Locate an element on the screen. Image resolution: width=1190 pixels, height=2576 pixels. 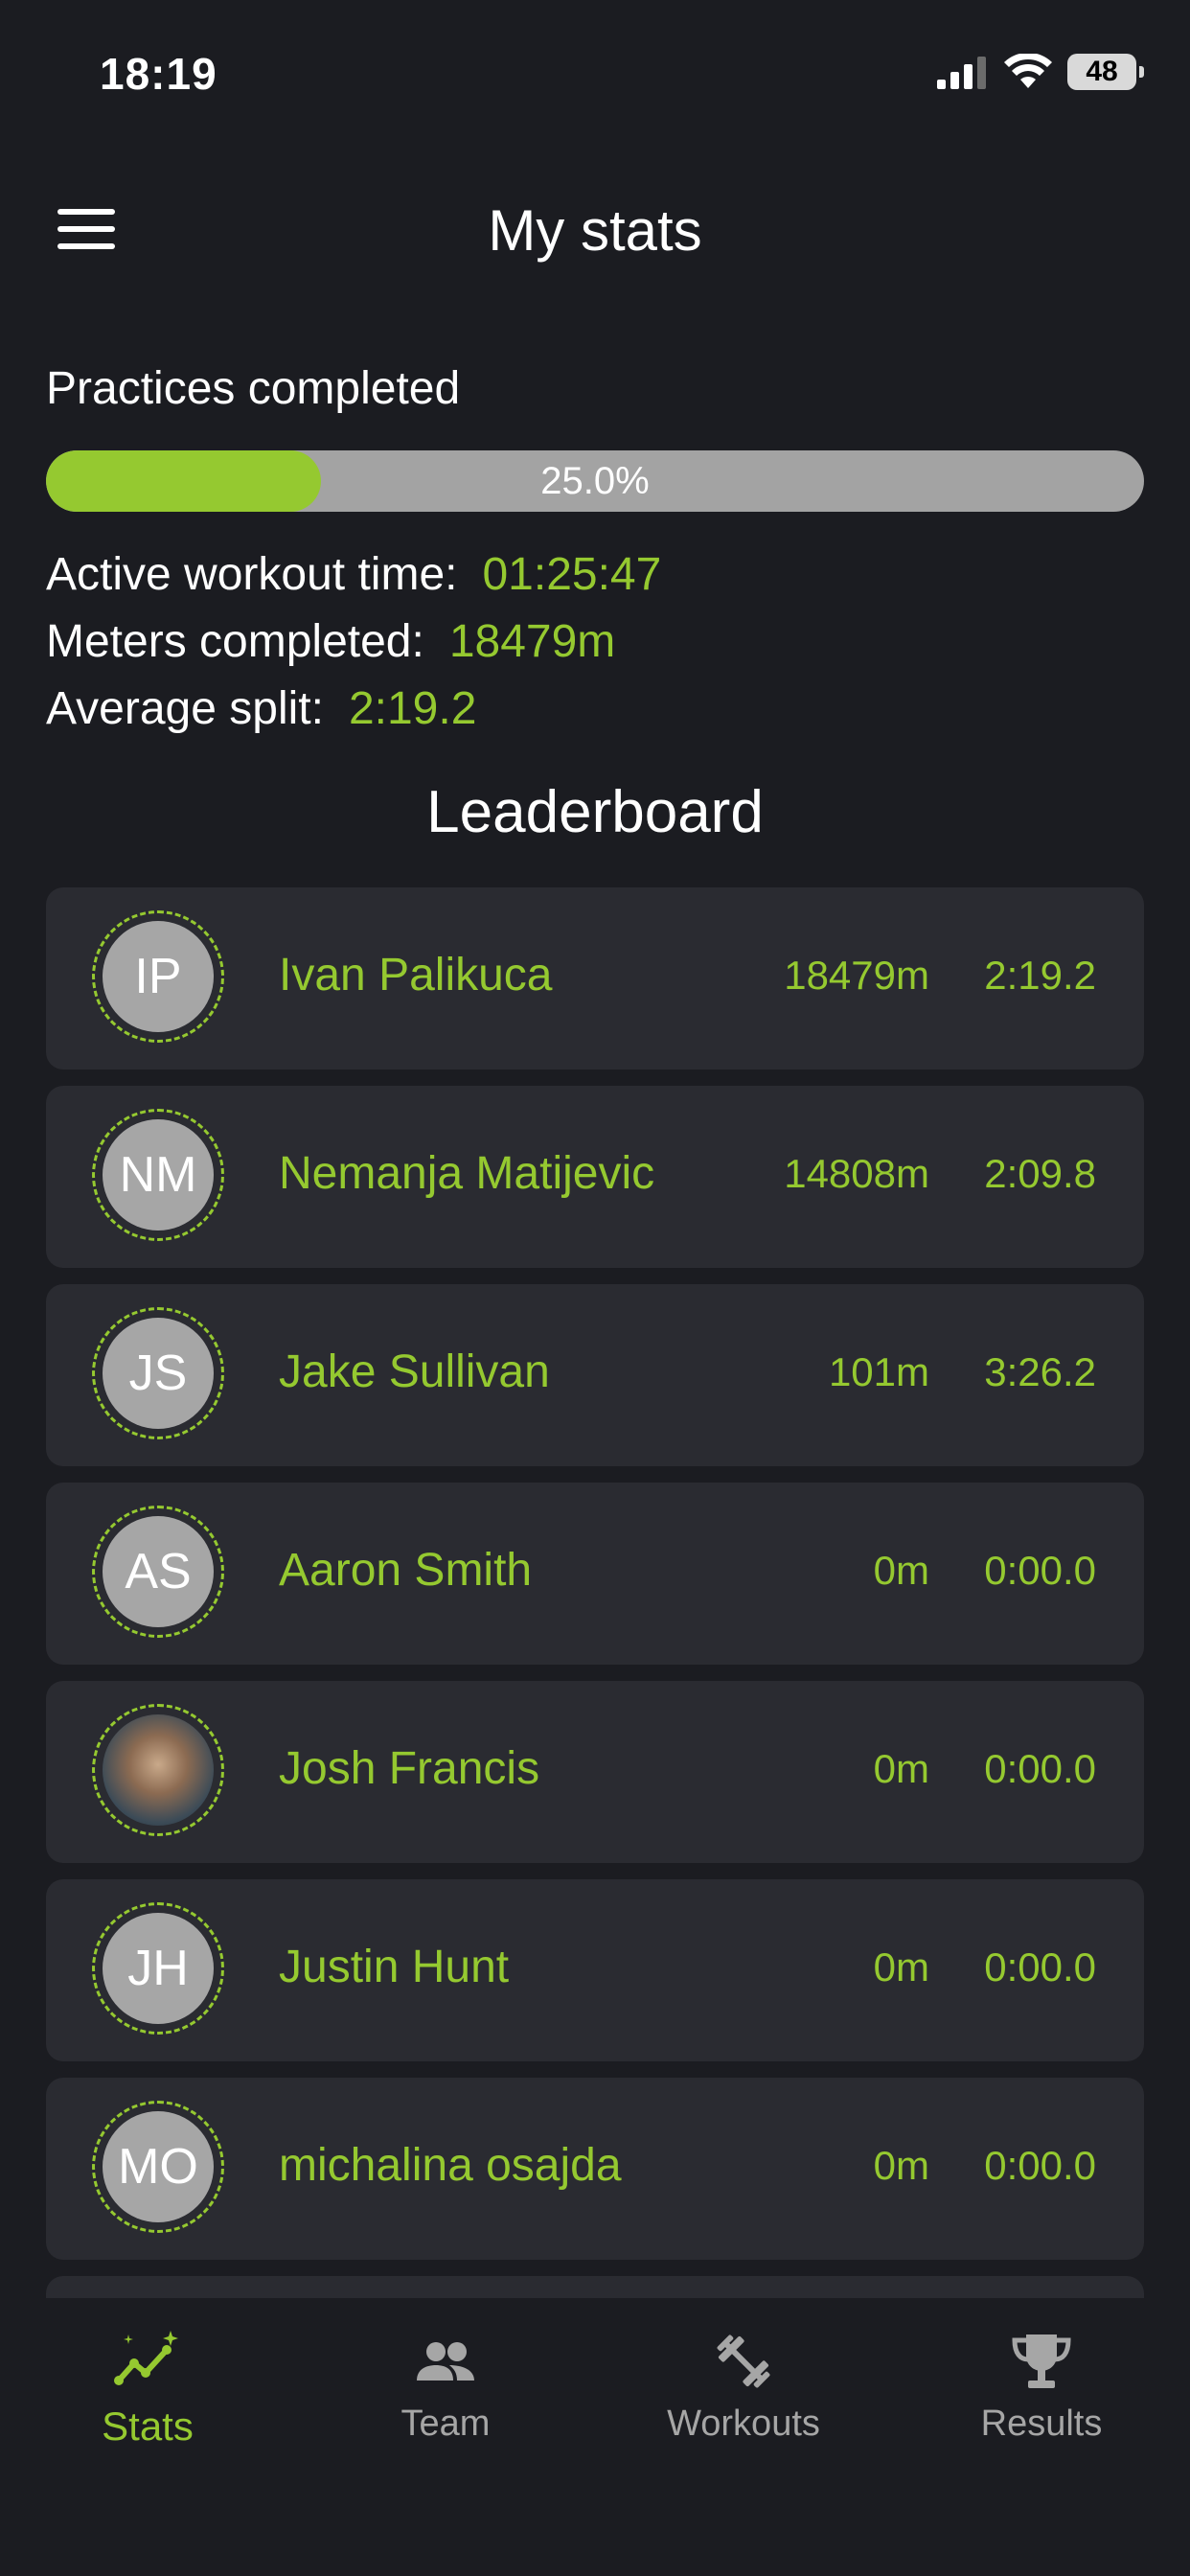
stat-label: Meters completed: is located at coordinates (235, 642).